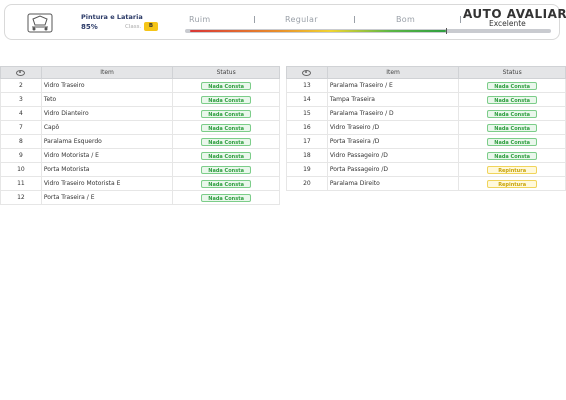 The height and width of the screenshot is (400, 566). What do you see at coordinates (307, 141) in the screenshot?
I see `row-number: 17` at bounding box center [307, 141].